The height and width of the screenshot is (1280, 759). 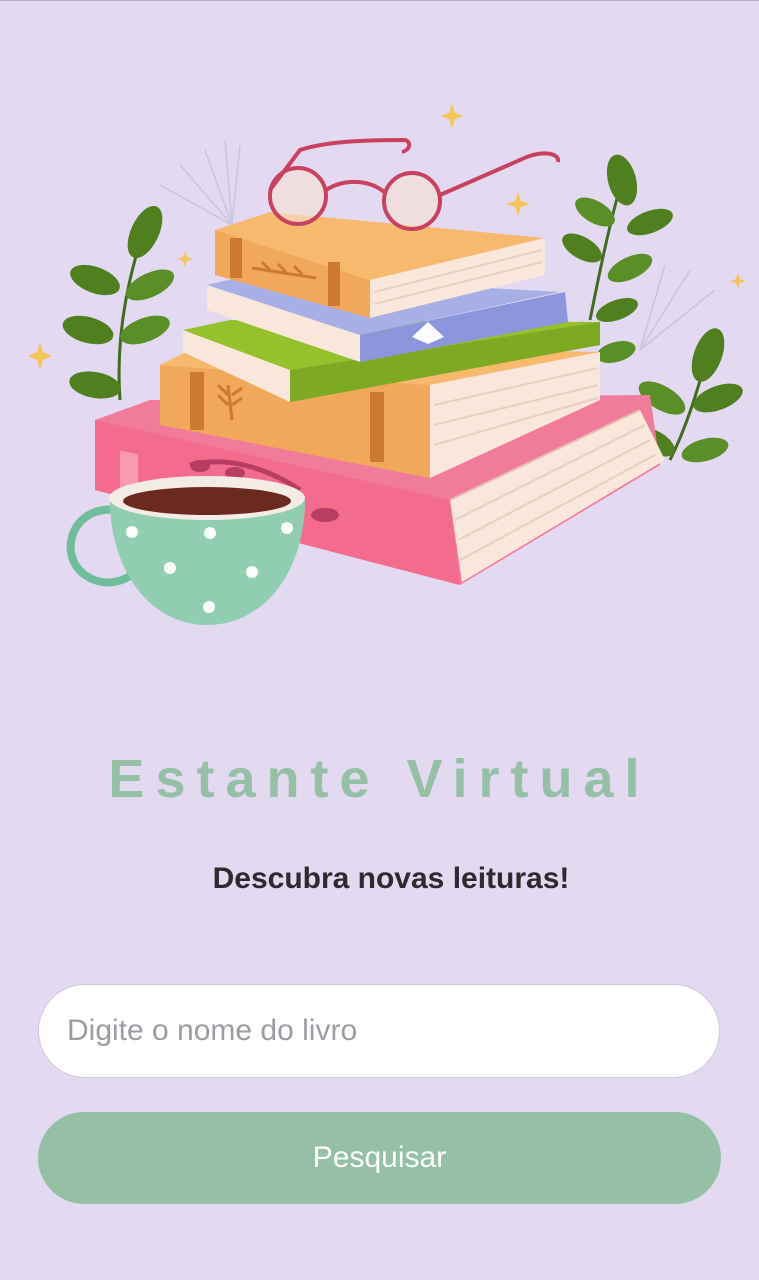 What do you see at coordinates (379, 0) in the screenshot?
I see `status-divider` at bounding box center [379, 0].